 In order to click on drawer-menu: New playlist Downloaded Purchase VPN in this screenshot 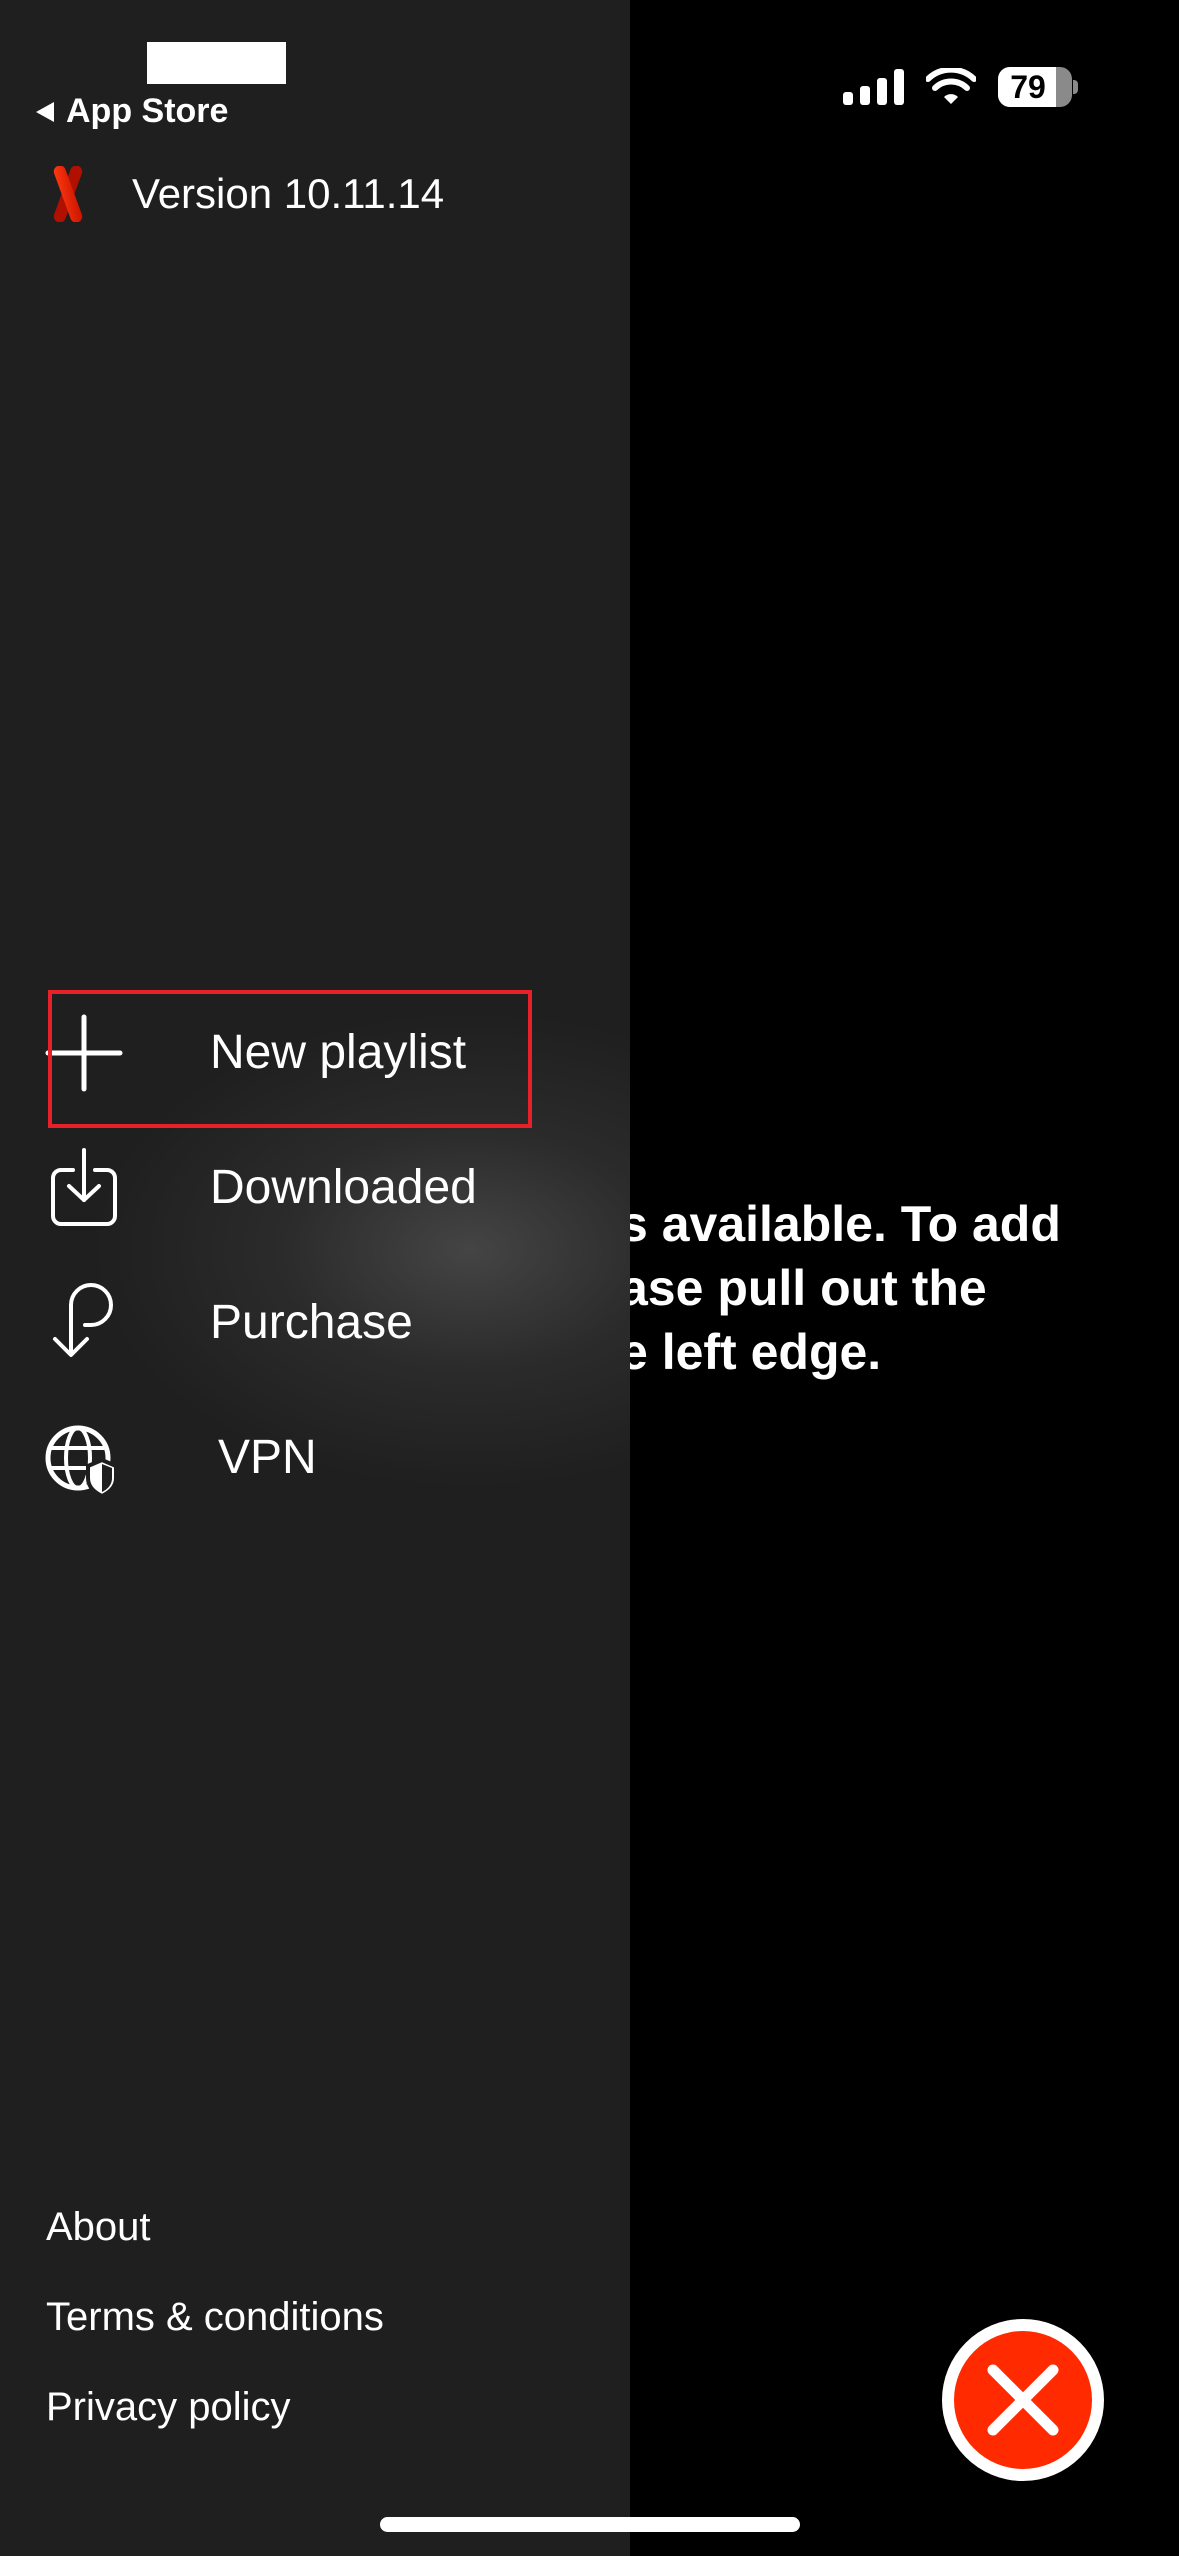, I will do `click(315, 1255)`.